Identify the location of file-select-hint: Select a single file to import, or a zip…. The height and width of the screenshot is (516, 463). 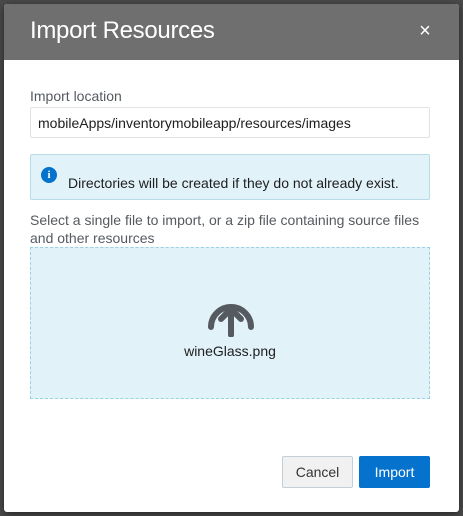
(225, 229).